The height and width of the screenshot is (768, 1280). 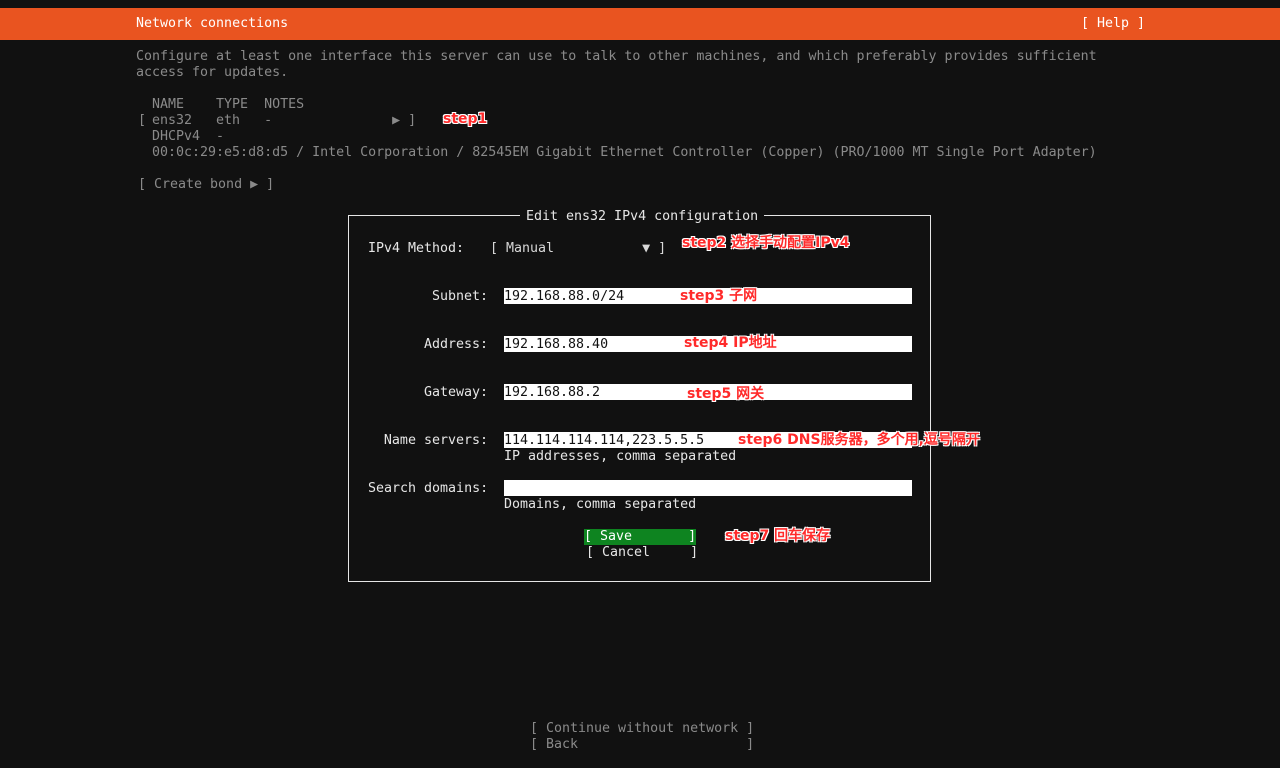 I want to click on back-button: [ Back ], so click(x=642, y=745).